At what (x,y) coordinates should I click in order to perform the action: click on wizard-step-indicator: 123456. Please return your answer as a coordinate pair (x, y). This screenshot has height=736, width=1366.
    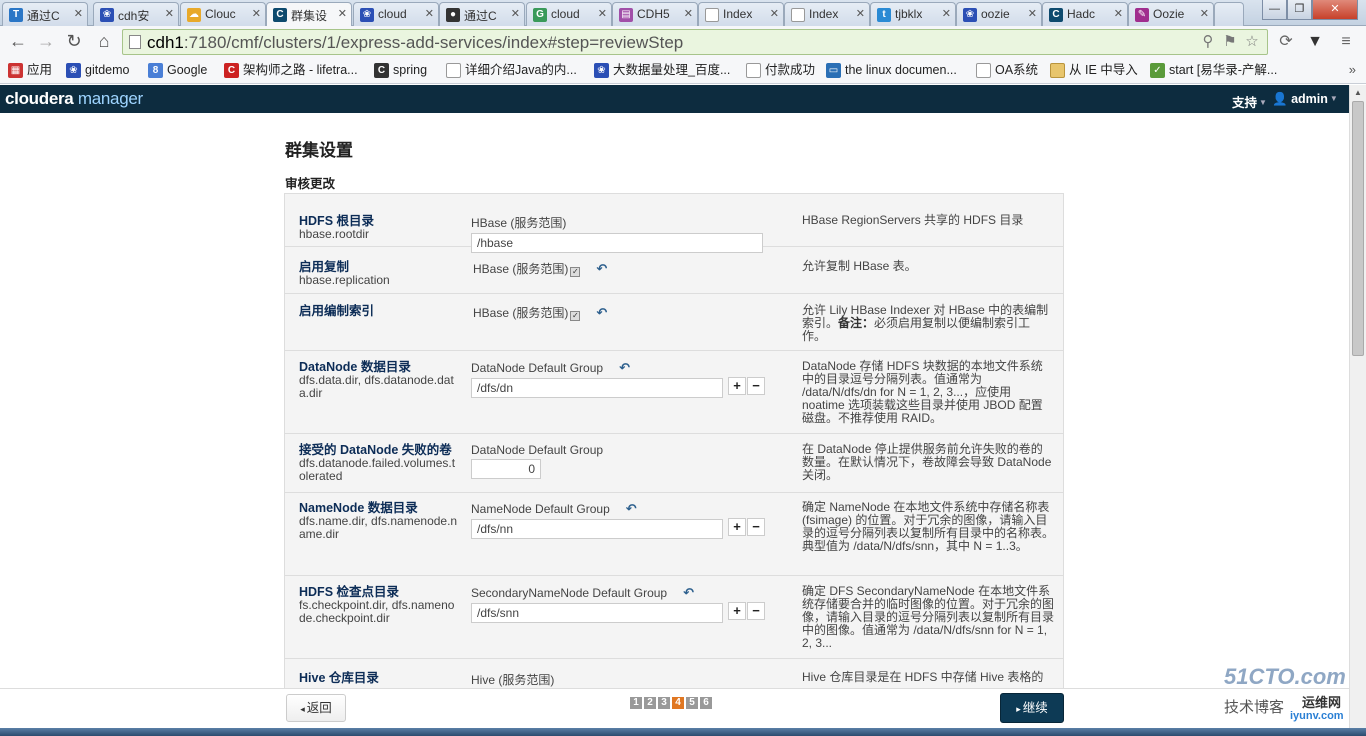
    Looking at the image, I should click on (672, 701).